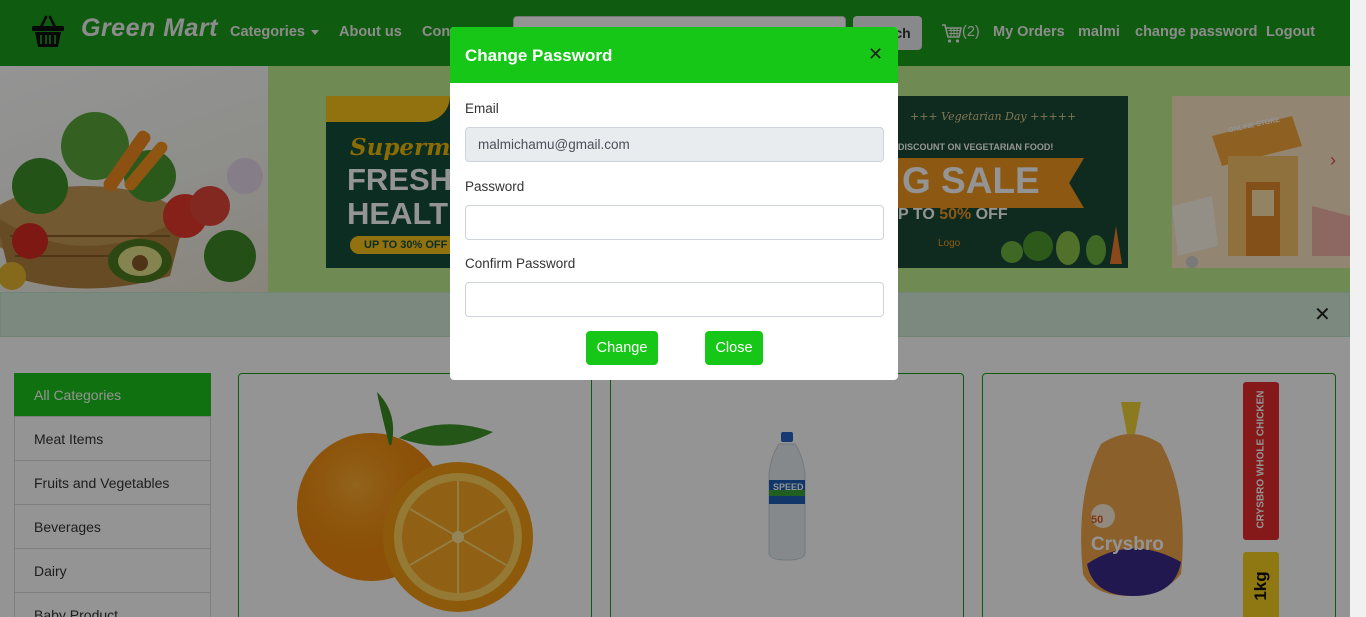 This screenshot has height=617, width=1366. I want to click on close-button: Close, so click(734, 348).